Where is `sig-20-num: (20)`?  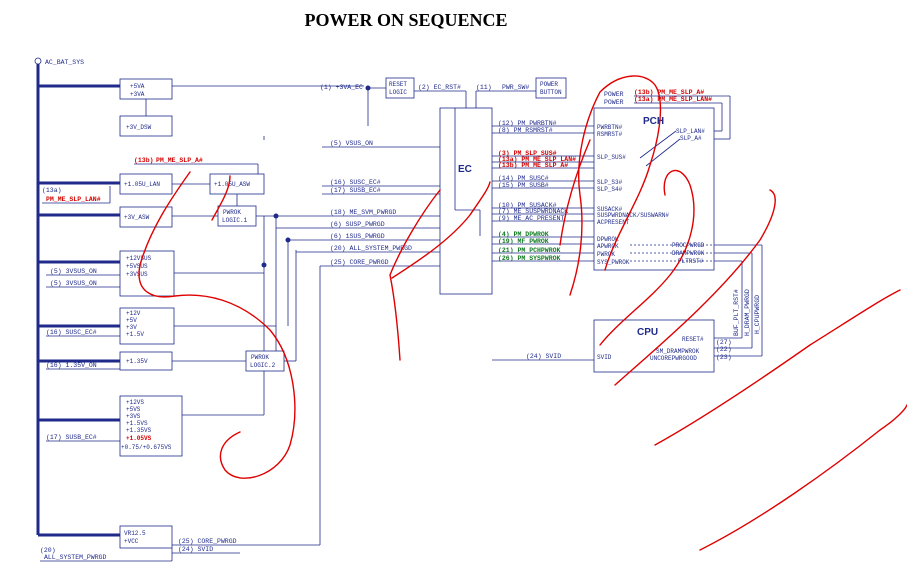 sig-20-num: (20) is located at coordinates (48, 550).